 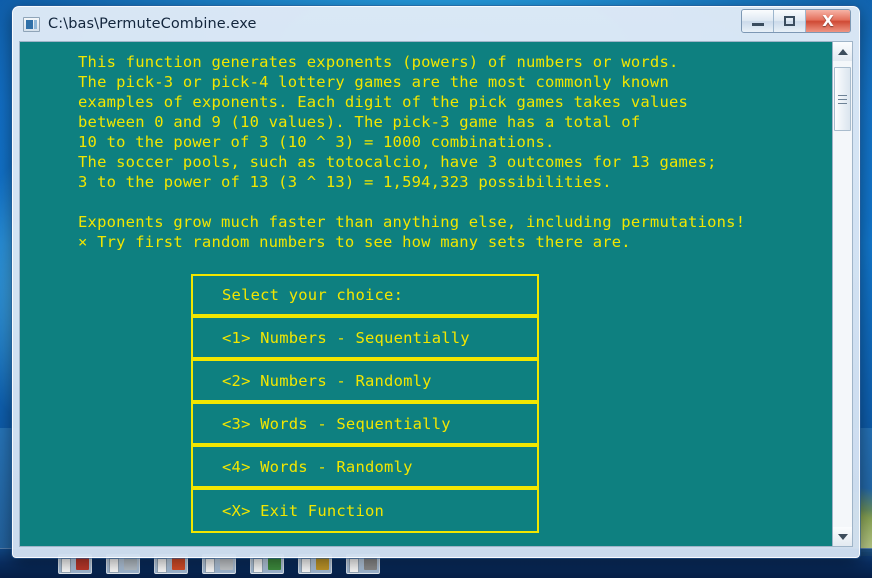 I want to click on scroll-down-button, so click(x=842, y=536).